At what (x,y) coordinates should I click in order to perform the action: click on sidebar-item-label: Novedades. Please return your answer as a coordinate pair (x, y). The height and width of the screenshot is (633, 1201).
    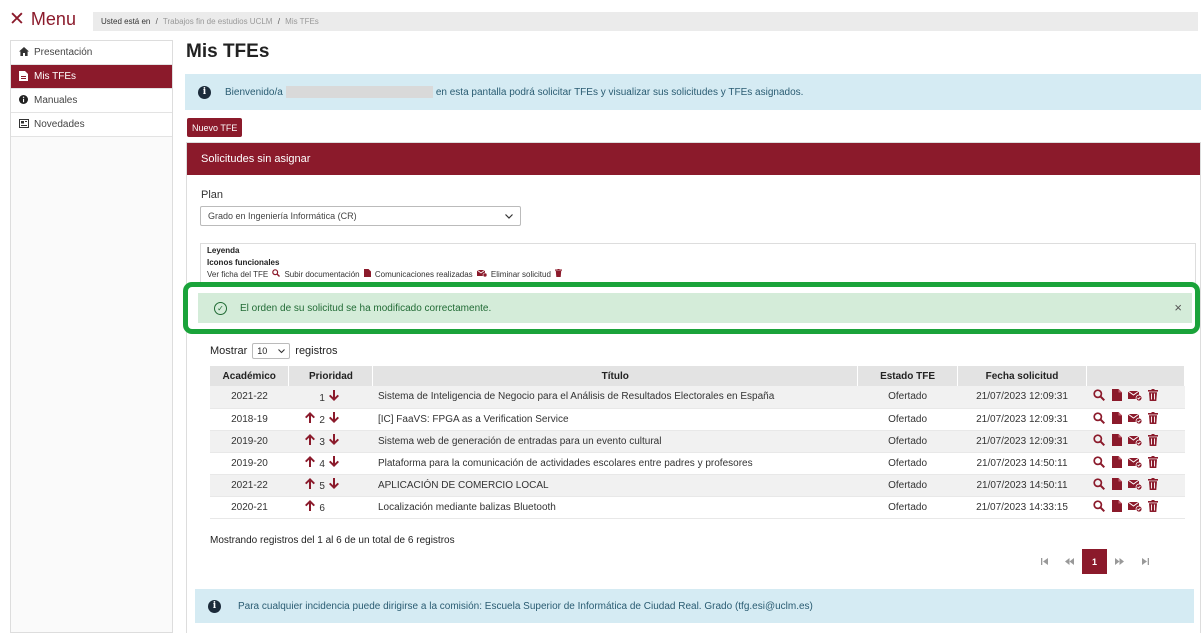
    Looking at the image, I should click on (59, 124).